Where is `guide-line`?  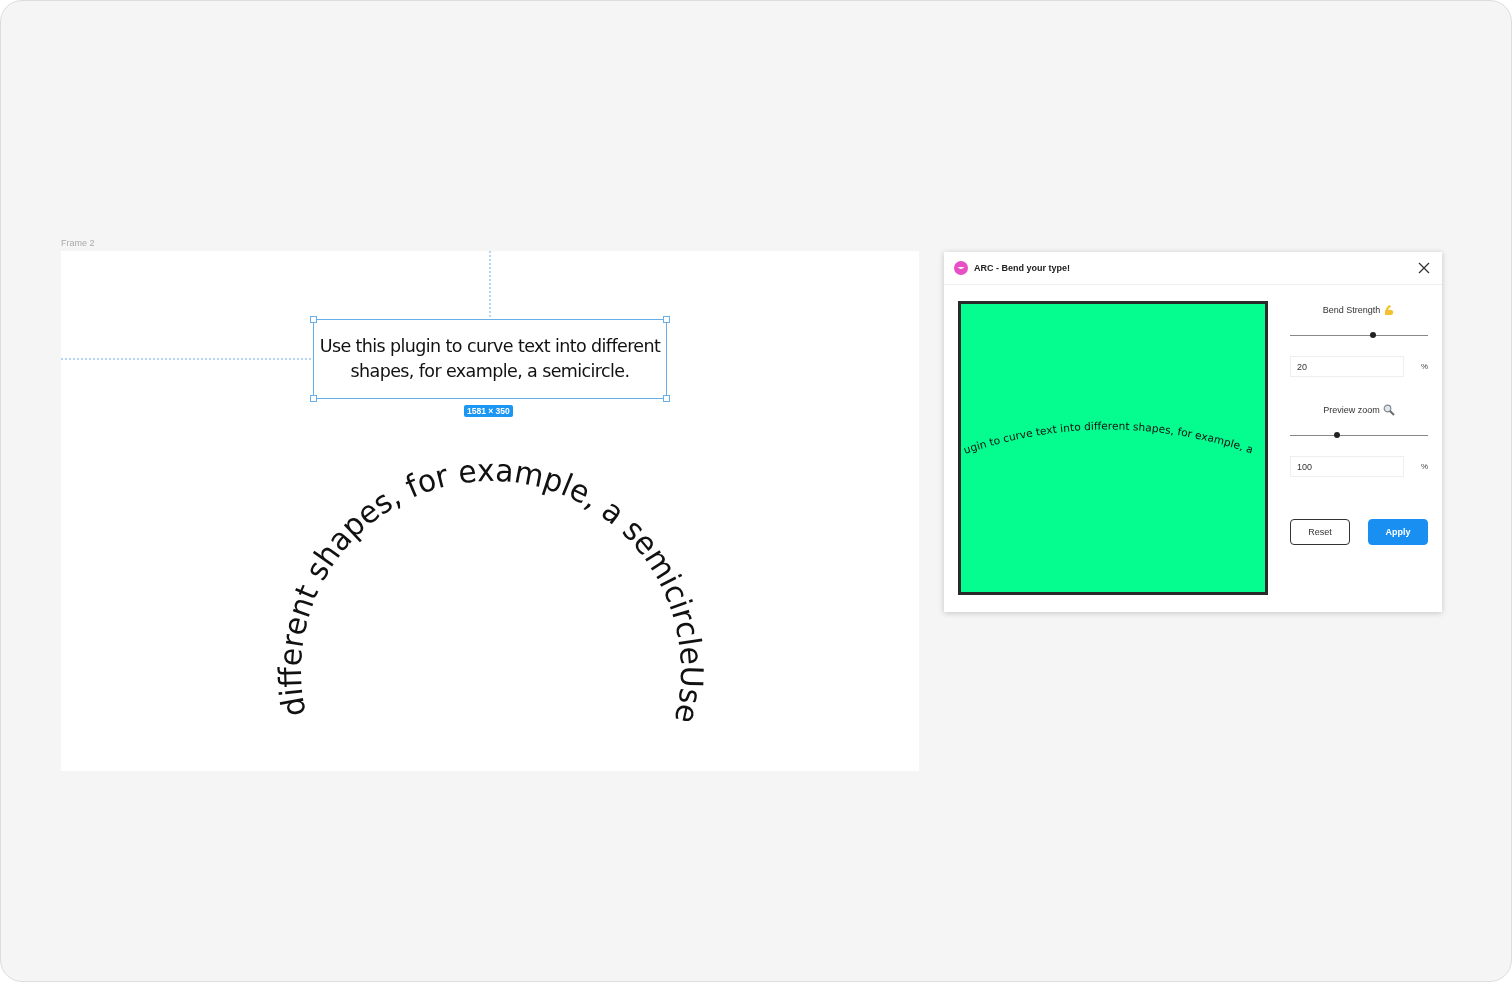 guide-line is located at coordinates (490, 285).